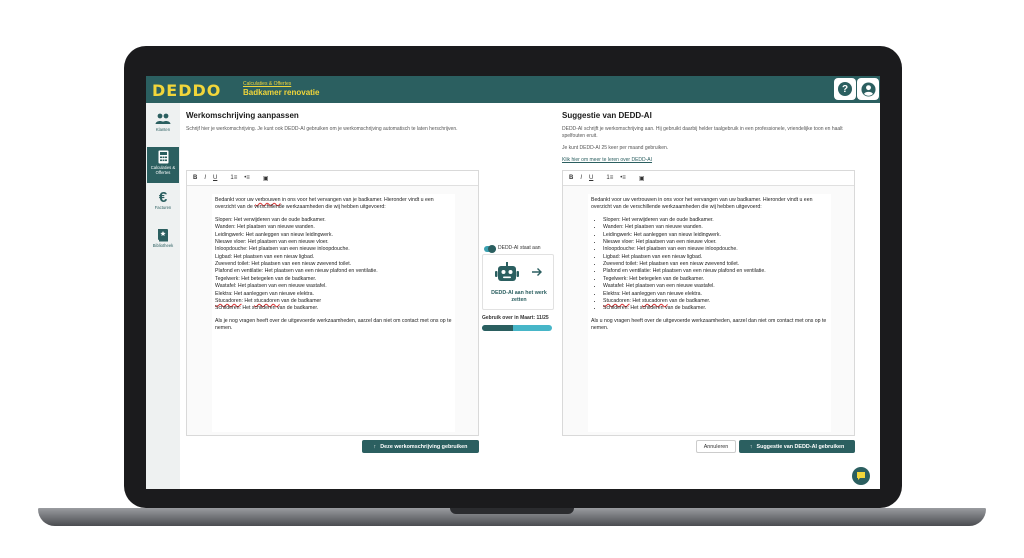 This screenshot has height=558, width=1024. What do you see at coordinates (517, 328) in the screenshot?
I see `ai-usage-bar` at bounding box center [517, 328].